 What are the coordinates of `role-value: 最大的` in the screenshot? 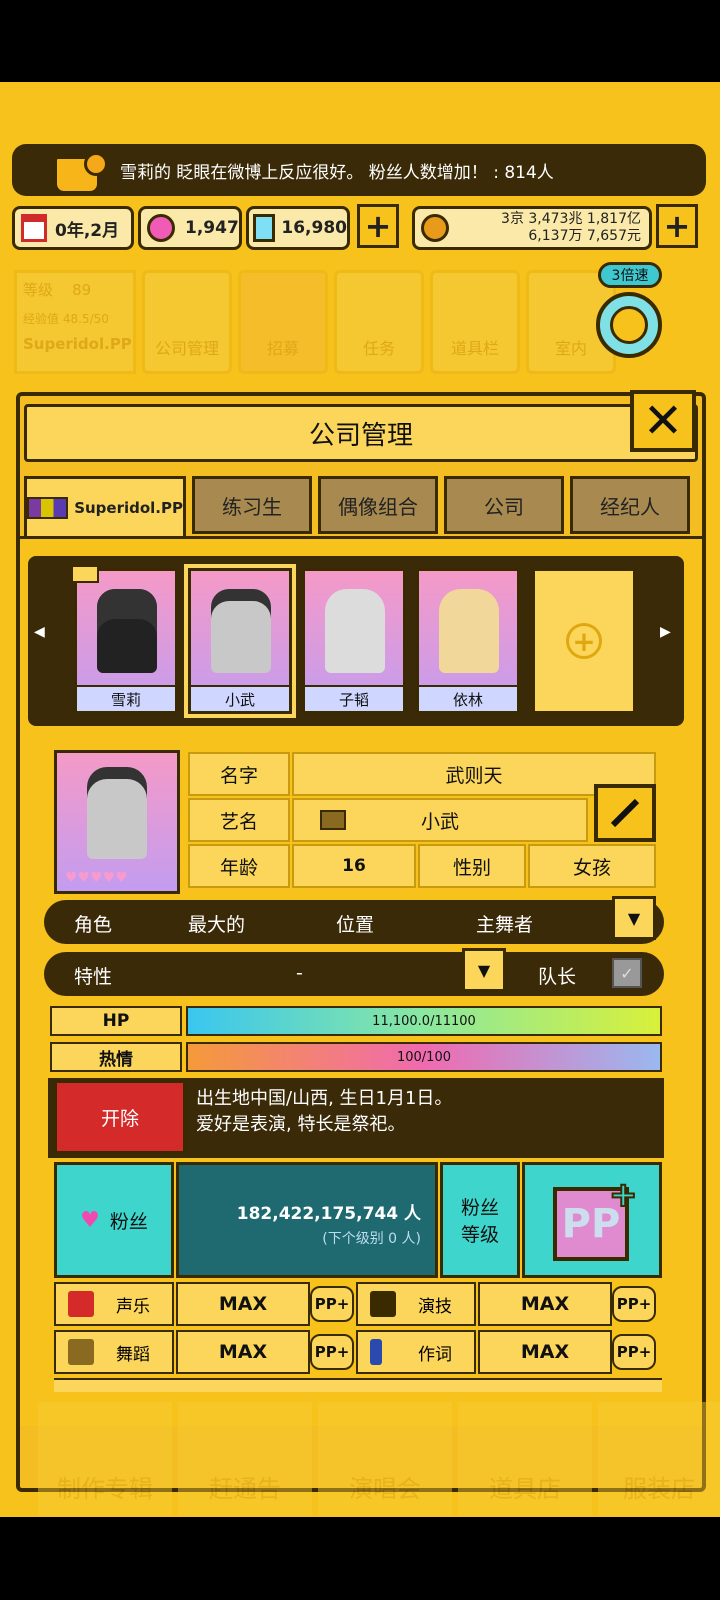 It's located at (217, 925).